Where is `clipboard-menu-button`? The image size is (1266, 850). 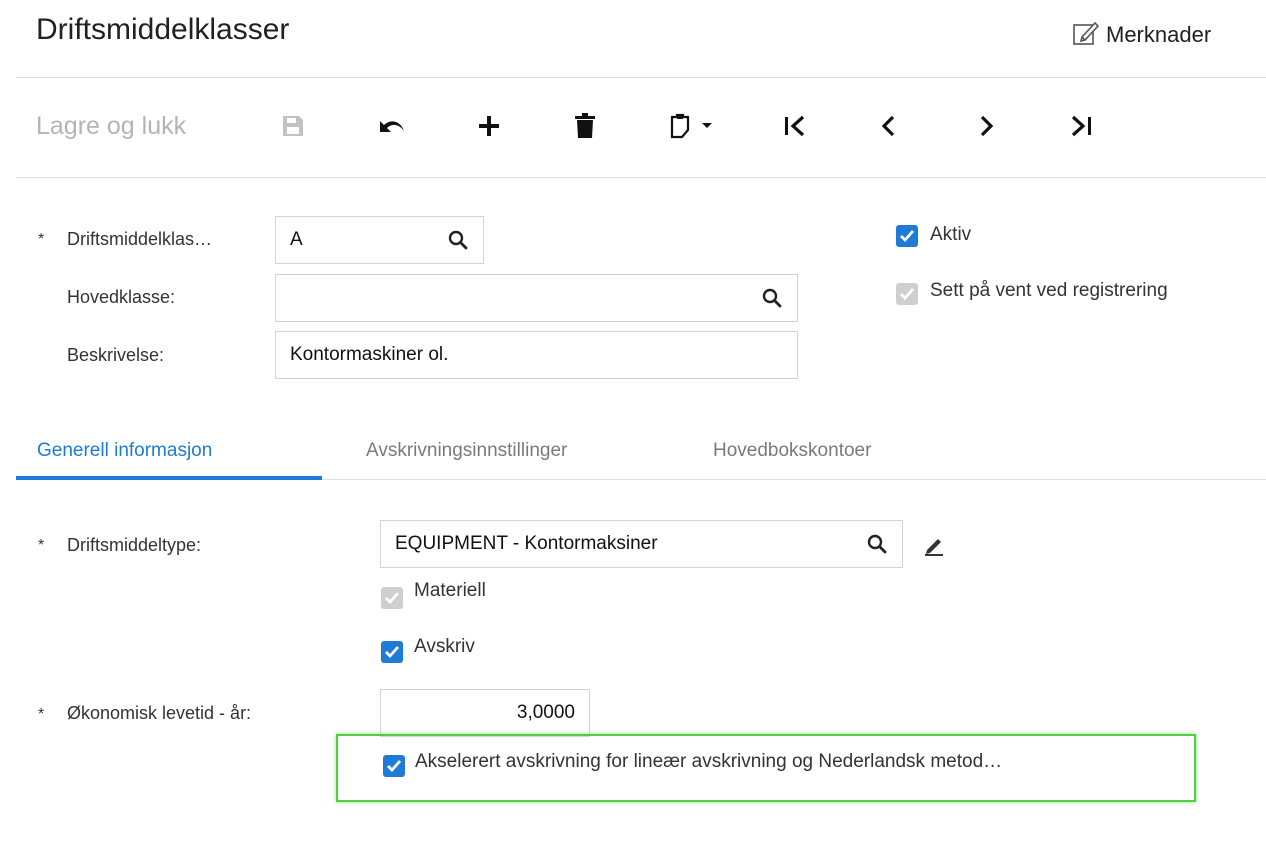
clipboard-menu-button is located at coordinates (691, 126).